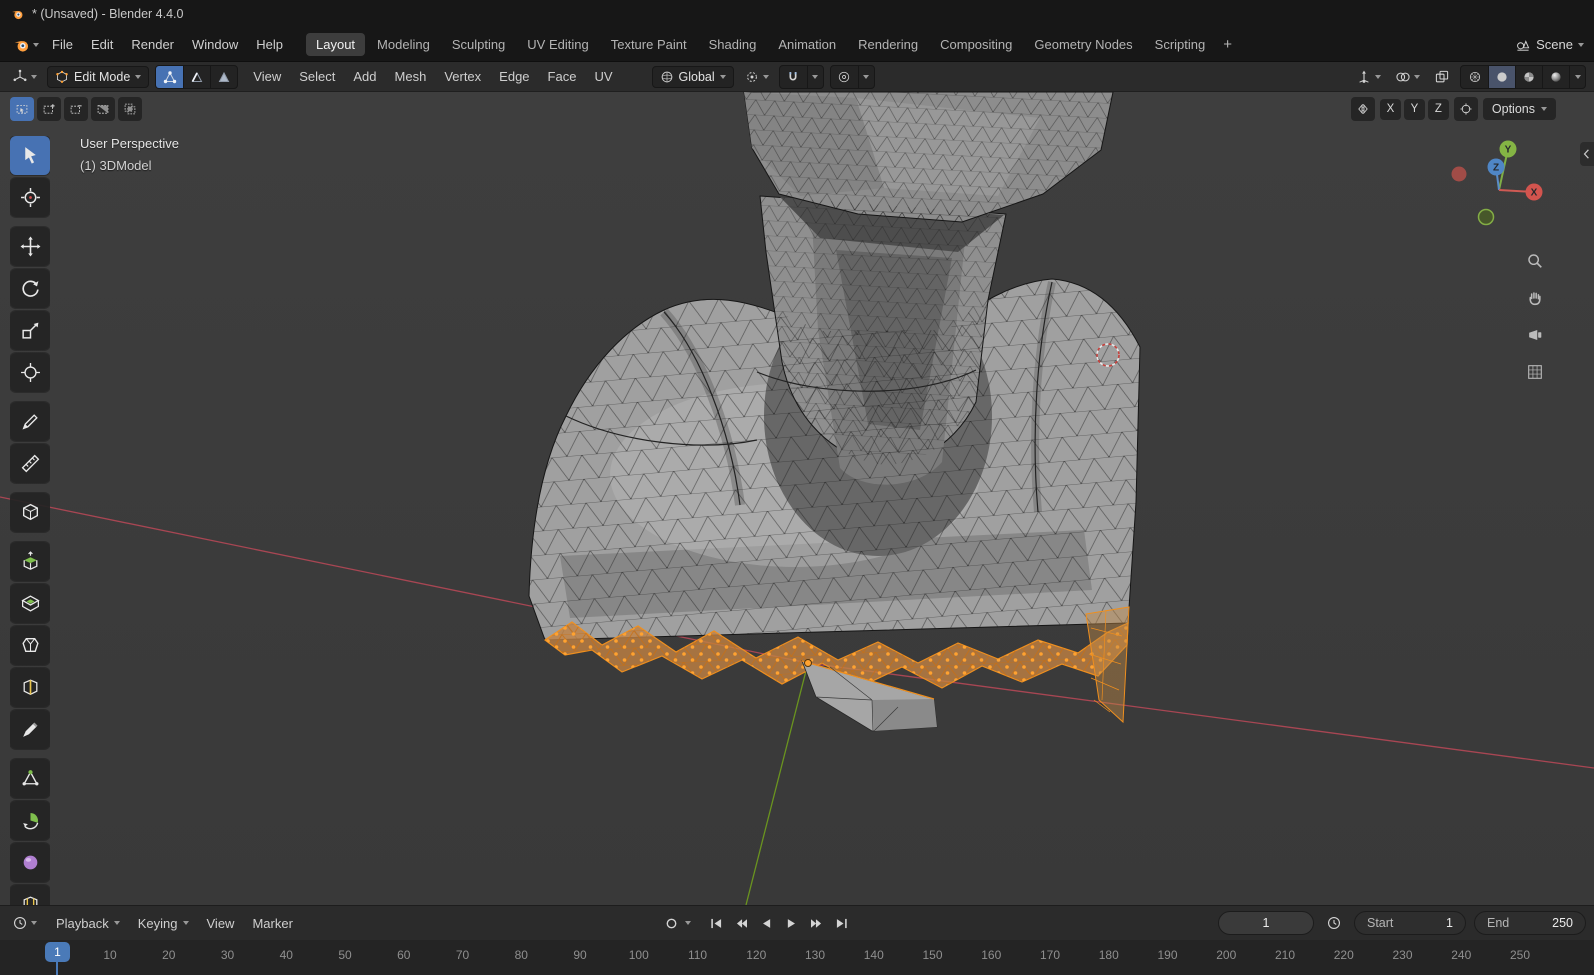  I want to click on workspace-tab: Modeling, so click(403, 44).